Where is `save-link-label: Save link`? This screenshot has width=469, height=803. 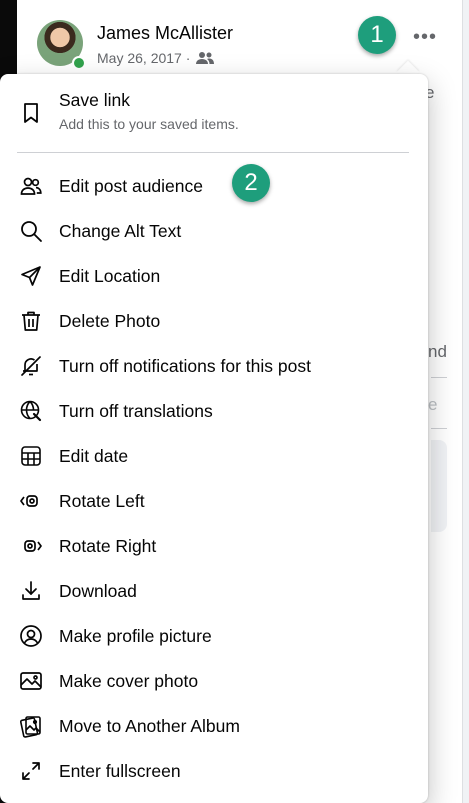 save-link-label: Save link is located at coordinates (95, 100).